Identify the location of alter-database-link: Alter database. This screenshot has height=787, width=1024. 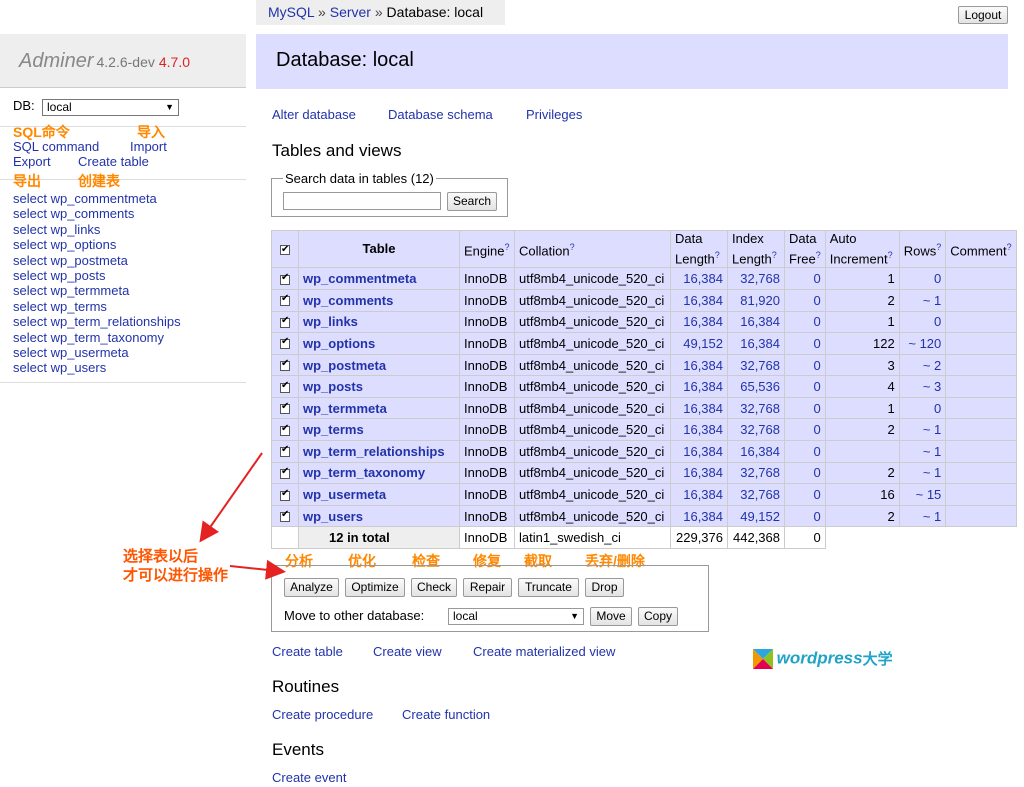
(314, 114).